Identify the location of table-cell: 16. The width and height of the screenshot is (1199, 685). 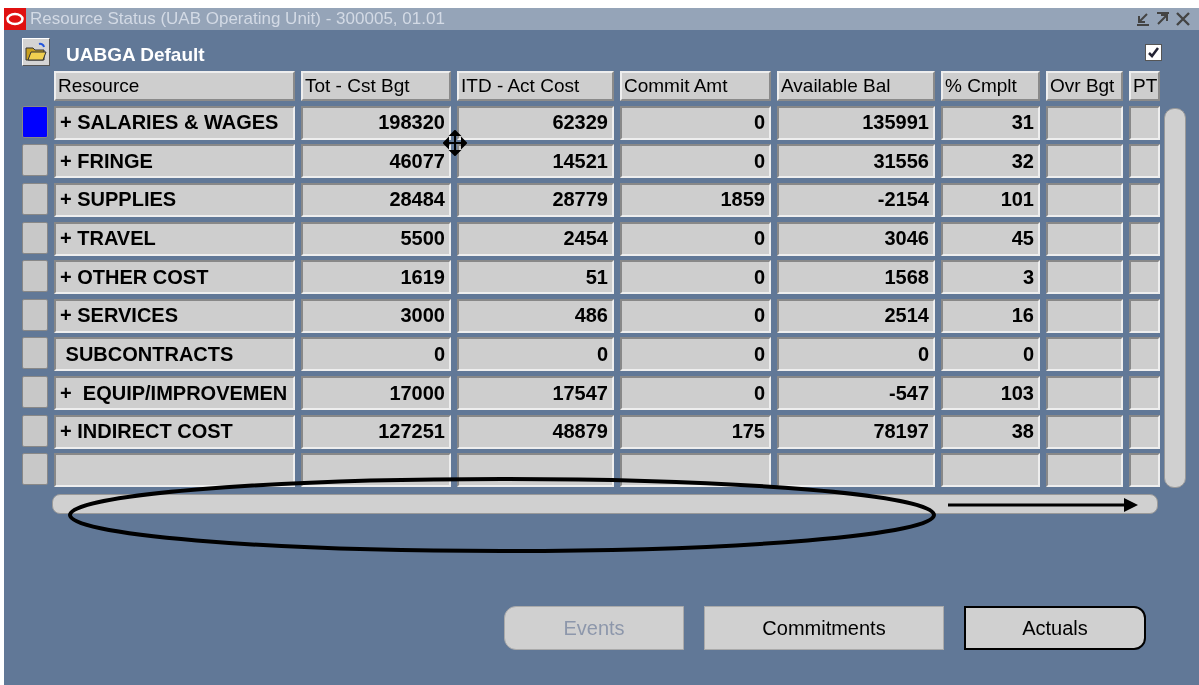
(990, 315).